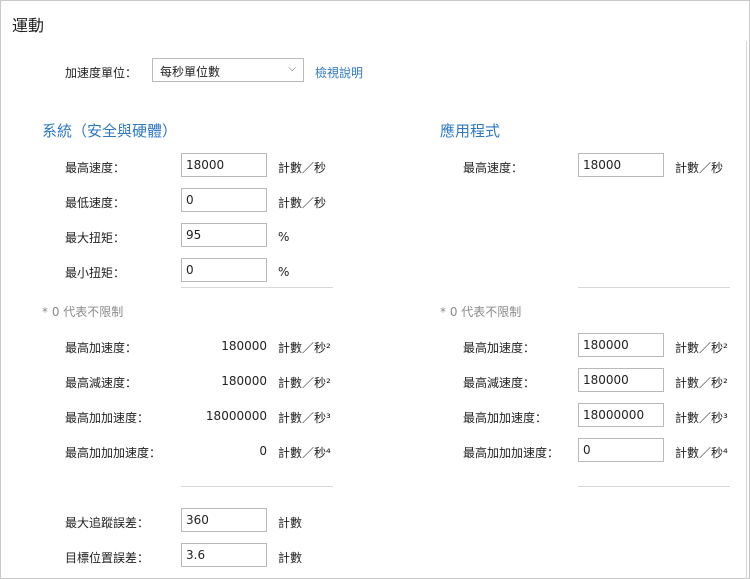  What do you see at coordinates (290, 523) in the screenshot?
I see `sys-max-following-error-unit: 計數` at bounding box center [290, 523].